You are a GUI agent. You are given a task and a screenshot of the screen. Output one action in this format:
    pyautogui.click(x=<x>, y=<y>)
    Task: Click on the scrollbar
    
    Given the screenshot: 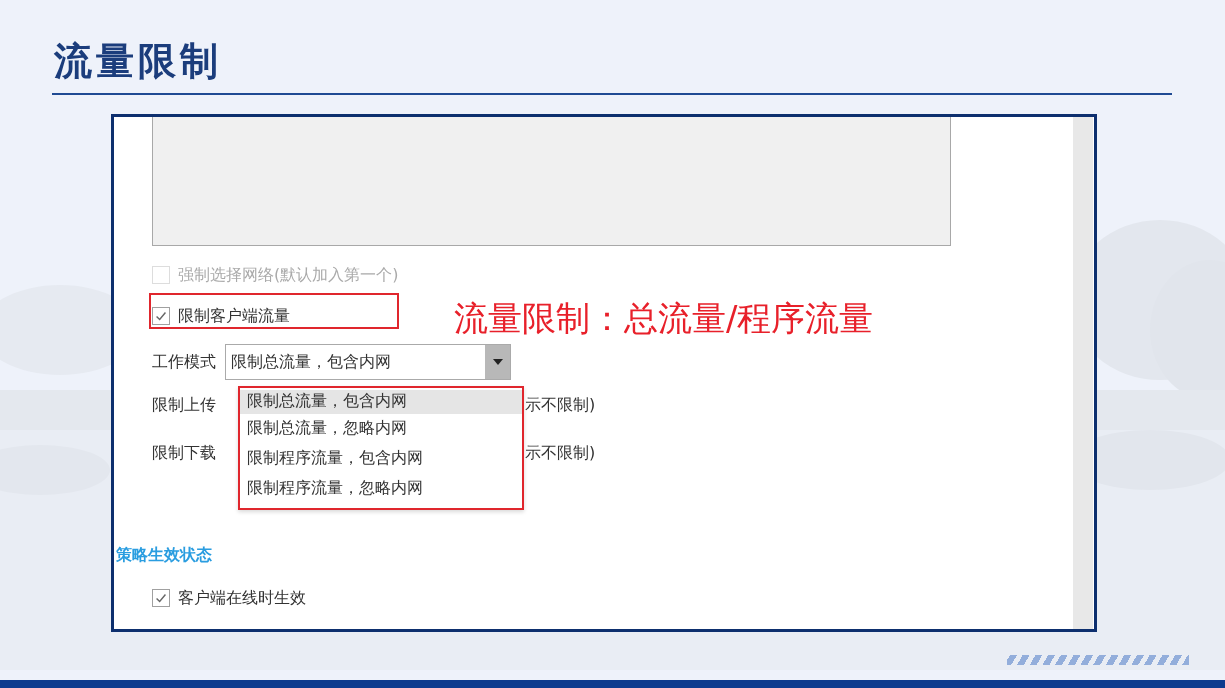 What is the action you would take?
    pyautogui.click(x=1083, y=373)
    